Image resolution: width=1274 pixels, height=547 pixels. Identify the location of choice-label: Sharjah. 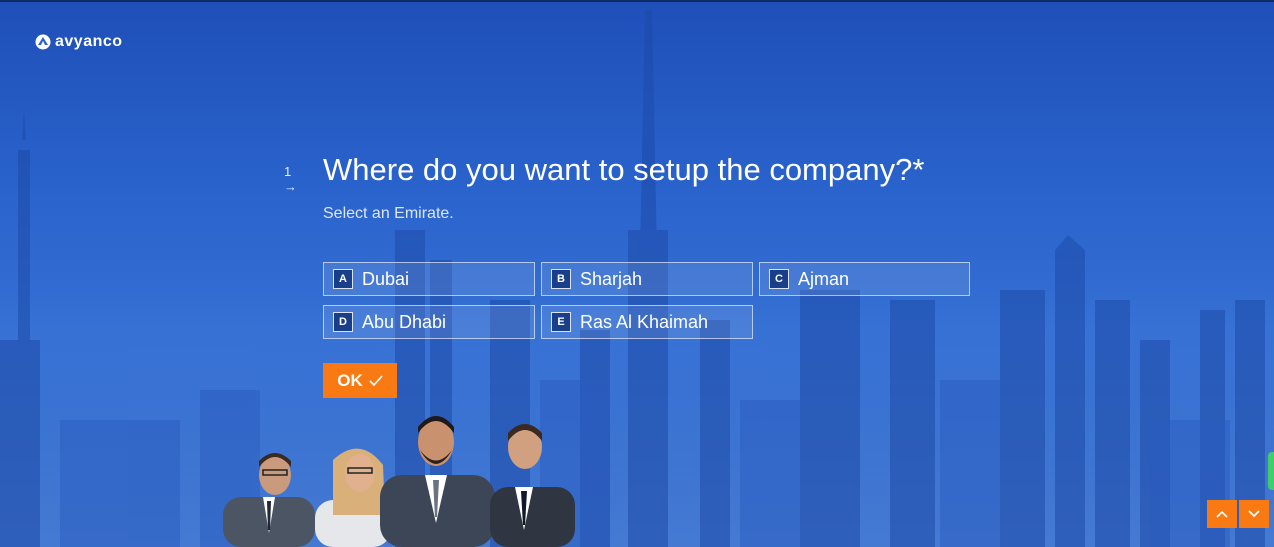
(611, 278).